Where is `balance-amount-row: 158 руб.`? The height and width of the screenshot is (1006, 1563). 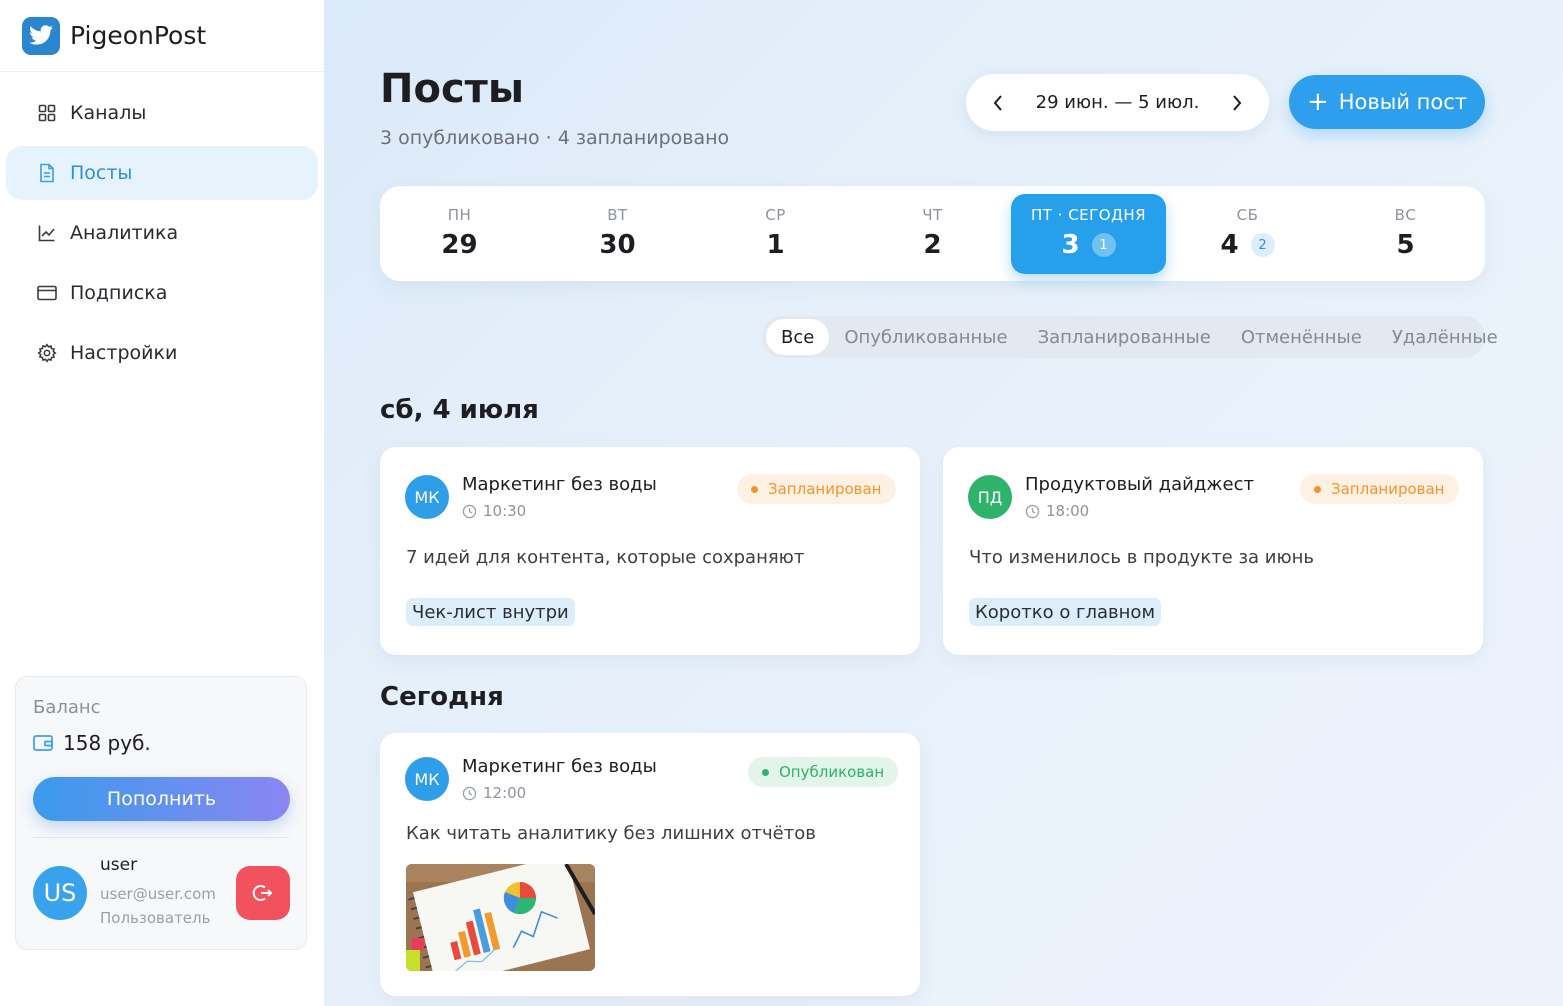 balance-amount-row: 158 руб. is located at coordinates (92, 743).